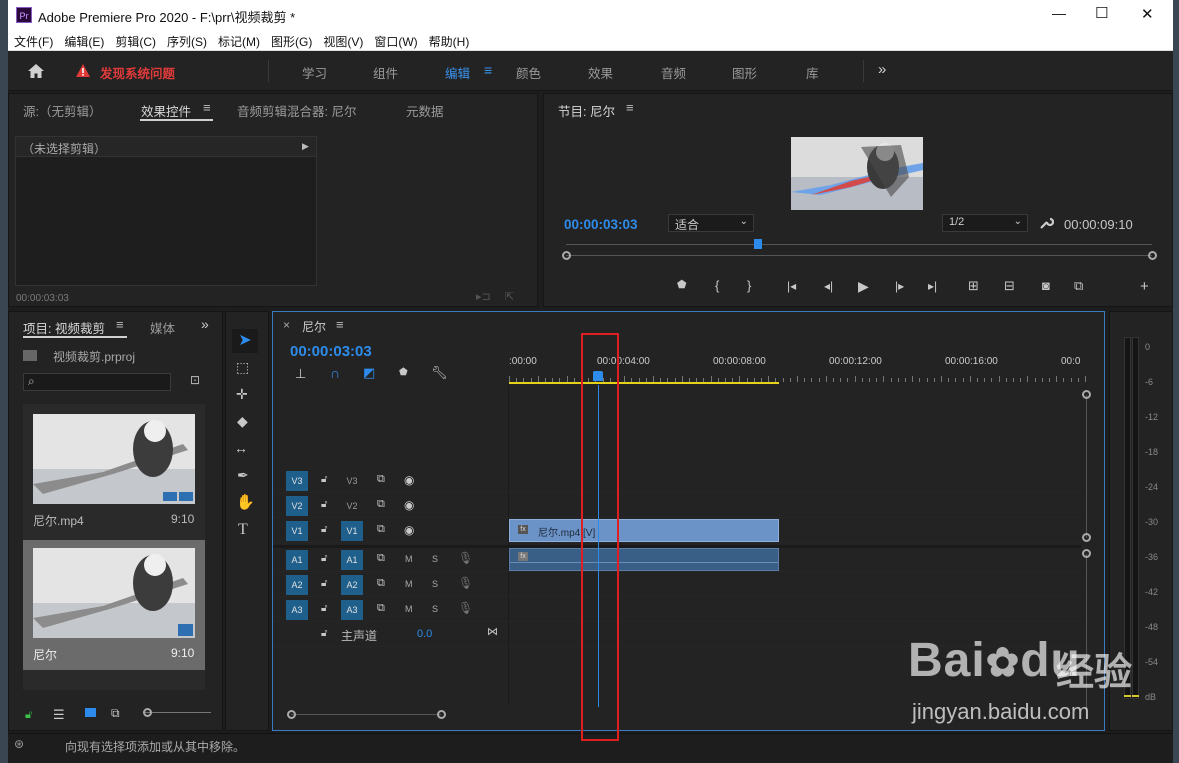 Image resolution: width=1179 pixels, height=763 pixels. I want to click on zoom-handle-right, so click(1152, 255).